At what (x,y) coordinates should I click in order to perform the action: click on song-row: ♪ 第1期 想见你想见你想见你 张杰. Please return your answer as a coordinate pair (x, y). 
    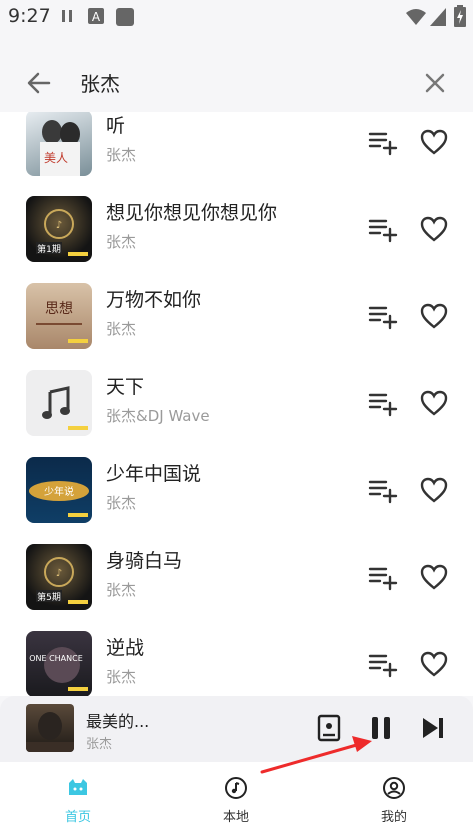
    Looking at the image, I should click on (236, 229).